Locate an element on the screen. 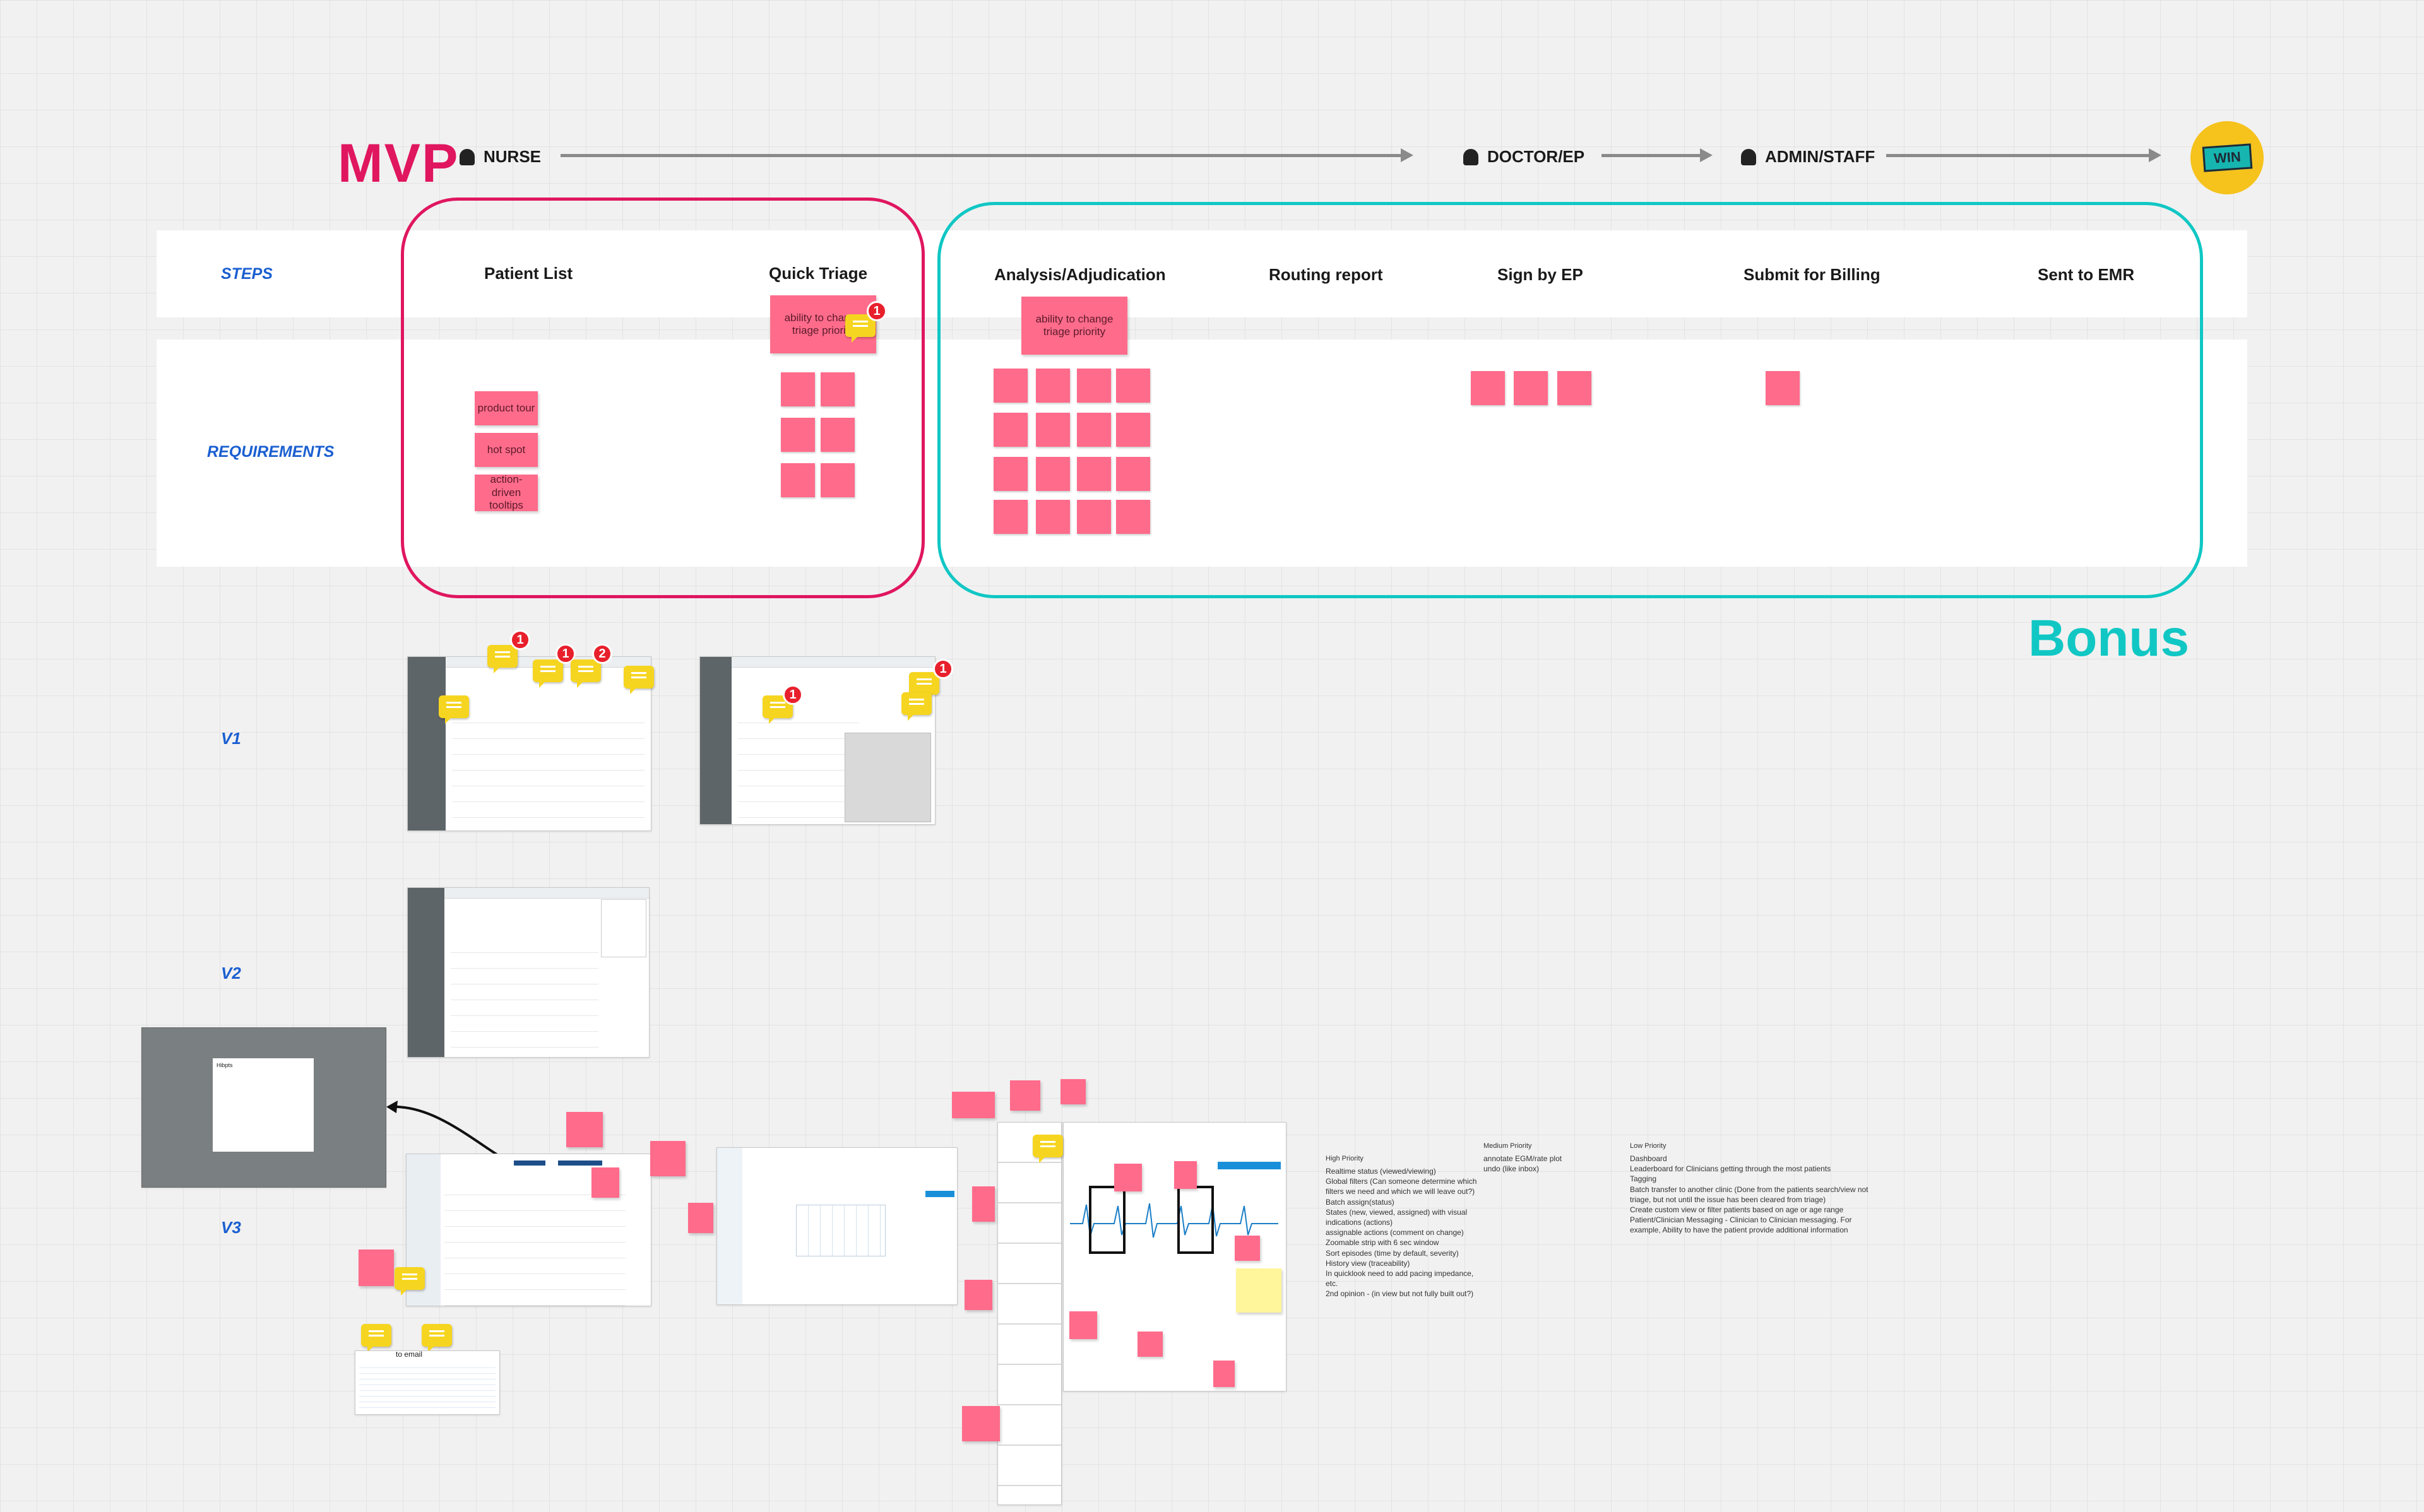 The width and height of the screenshot is (2424, 1512). bonus-label: Bonus is located at coordinates (2109, 638).